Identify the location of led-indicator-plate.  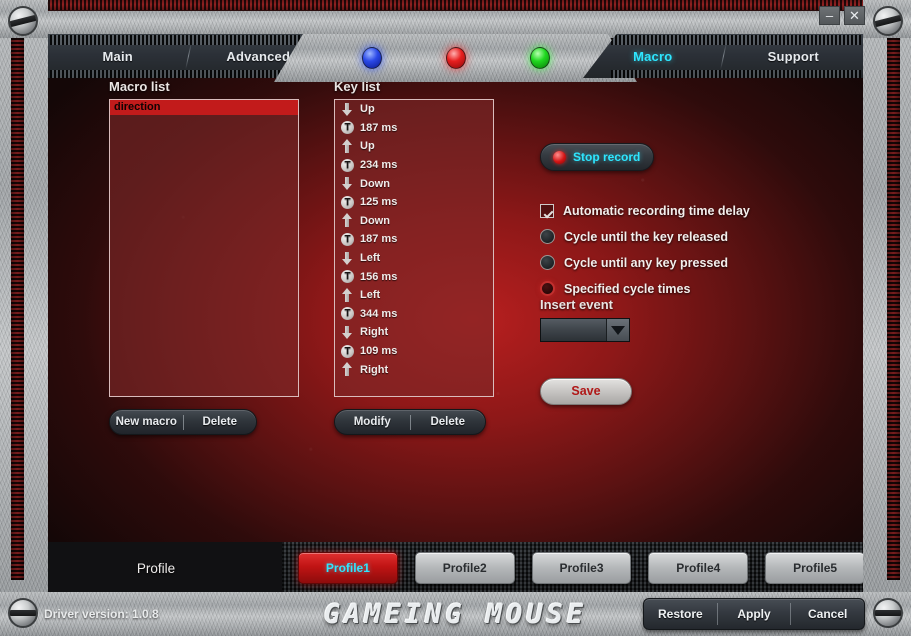
(455, 58).